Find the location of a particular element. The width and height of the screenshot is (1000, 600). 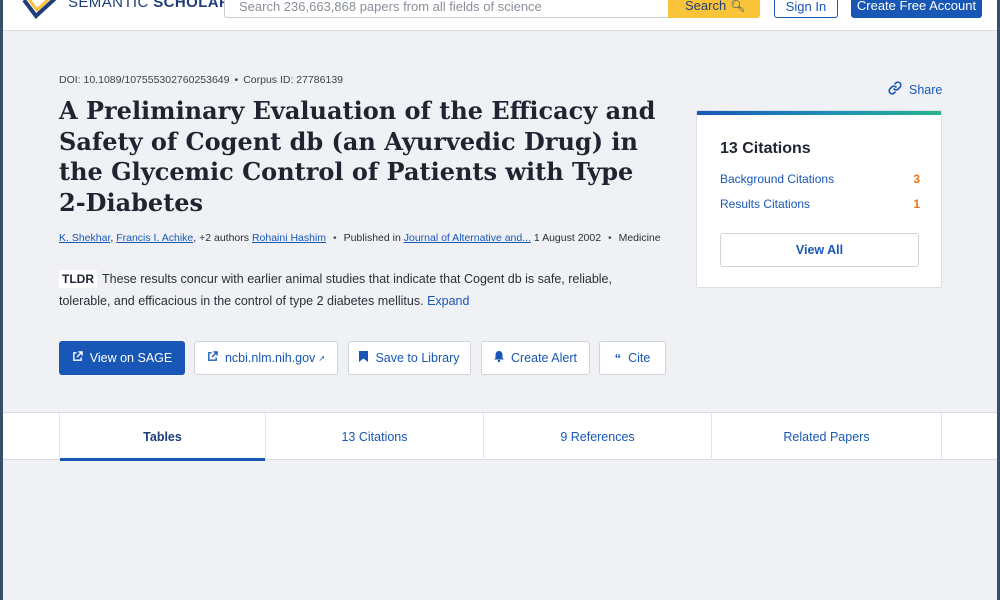

share-button: Share is located at coordinates (915, 89).